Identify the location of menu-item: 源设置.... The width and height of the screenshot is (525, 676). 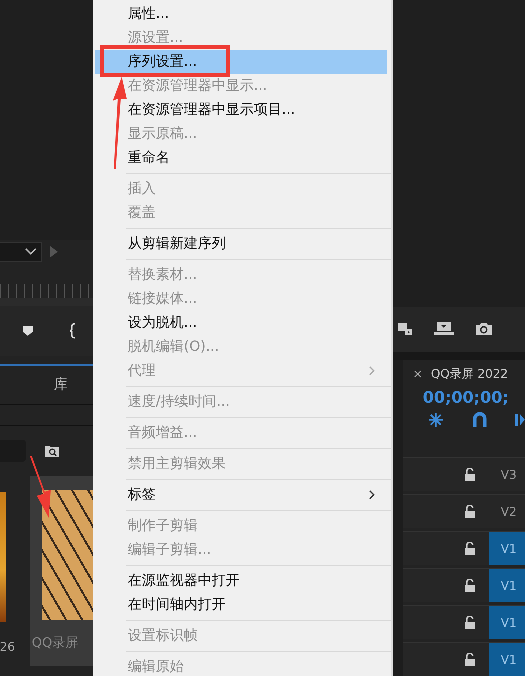
(242, 38).